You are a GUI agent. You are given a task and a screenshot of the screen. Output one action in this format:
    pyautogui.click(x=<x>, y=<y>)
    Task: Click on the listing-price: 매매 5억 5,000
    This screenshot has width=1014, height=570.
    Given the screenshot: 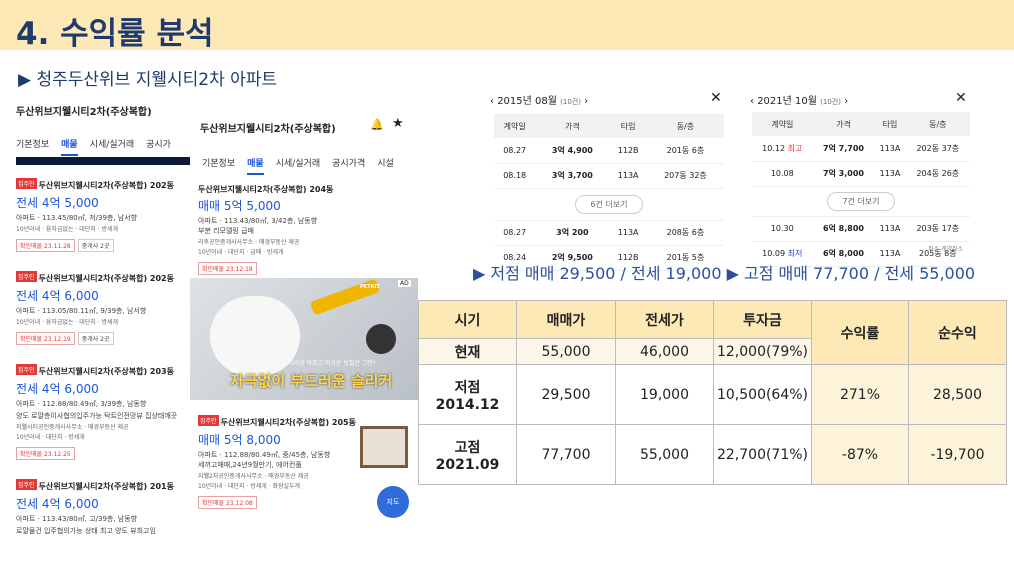 What is the action you would take?
    pyautogui.click(x=239, y=206)
    